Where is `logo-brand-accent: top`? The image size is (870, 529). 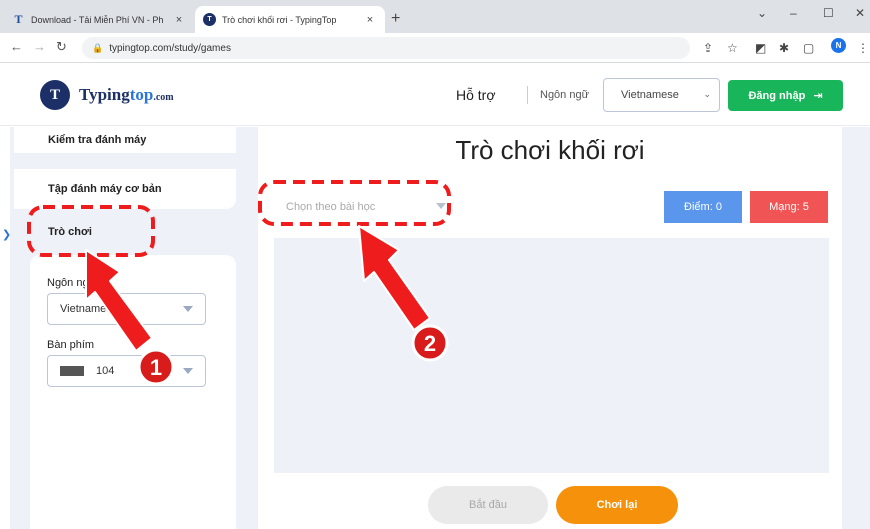
logo-brand-accent: top is located at coordinates (141, 94).